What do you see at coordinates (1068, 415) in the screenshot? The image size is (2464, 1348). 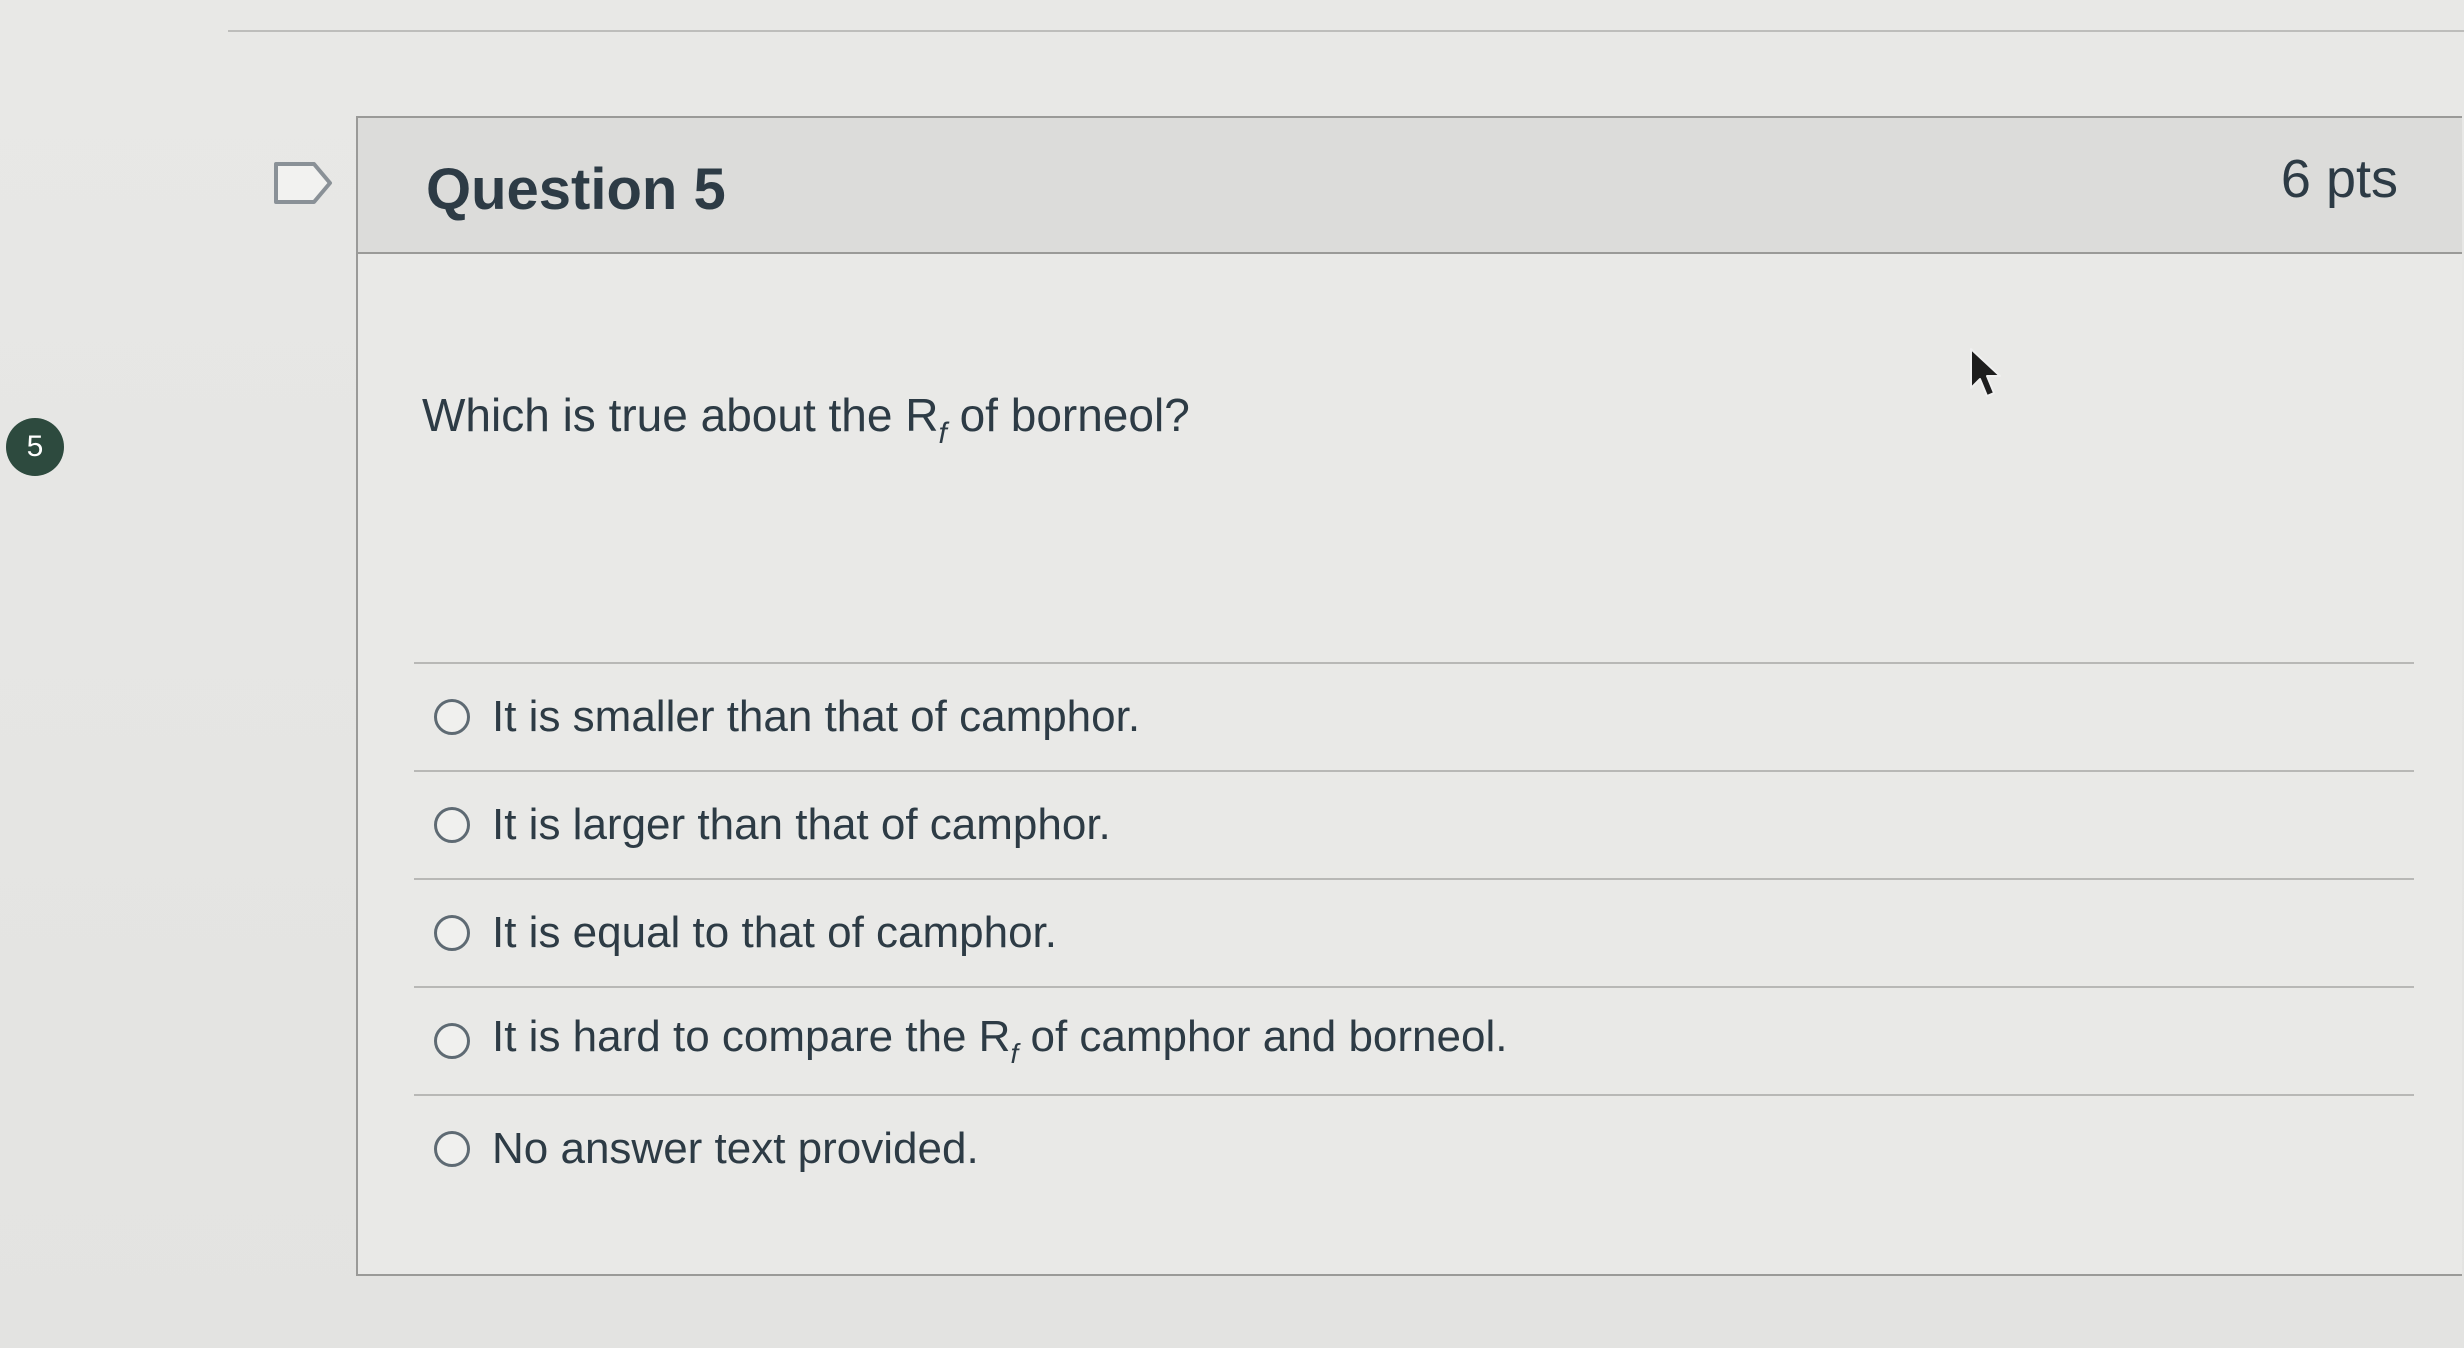 I see `question-prompt-suffix: of borneol?` at bounding box center [1068, 415].